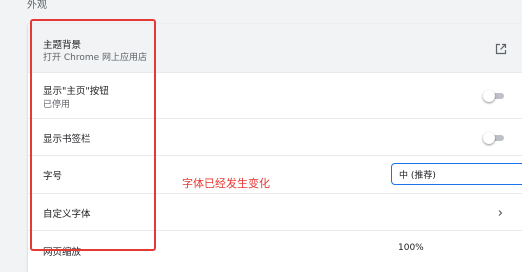 Image resolution: width=522 pixels, height=272 pixels. What do you see at coordinates (275, 174) in the screenshot?
I see `font-size-row: 字号 中 (推荐)` at bounding box center [275, 174].